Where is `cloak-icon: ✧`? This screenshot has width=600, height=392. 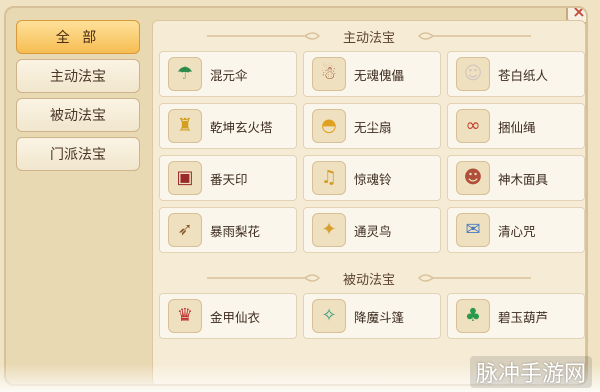
cloak-icon: ✧ is located at coordinates (329, 316).